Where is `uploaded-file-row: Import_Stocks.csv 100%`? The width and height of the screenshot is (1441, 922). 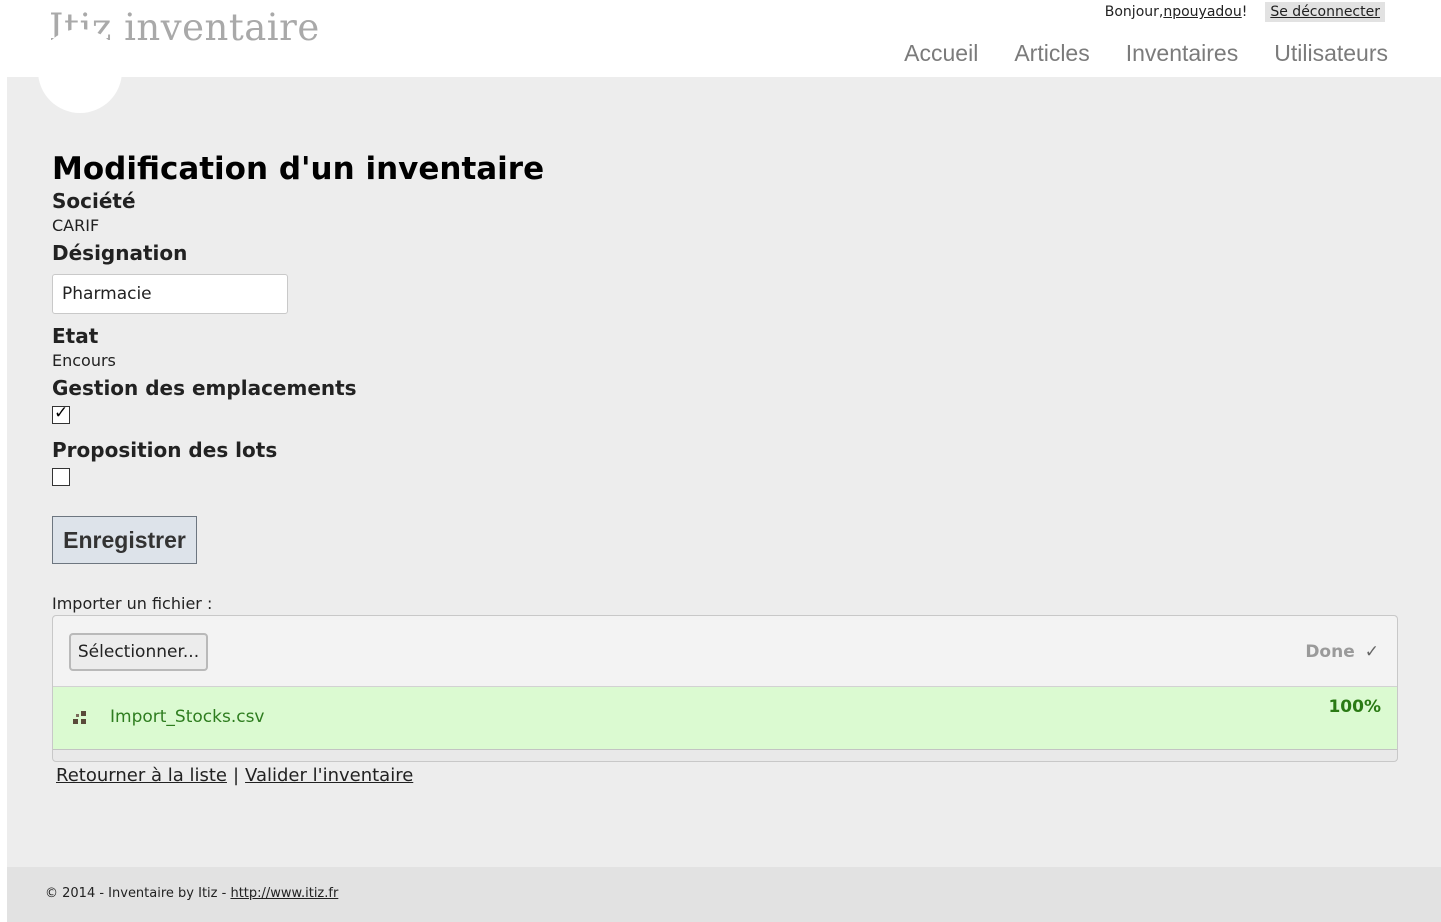
uploaded-file-row: Import_Stocks.csv 100% is located at coordinates (725, 718).